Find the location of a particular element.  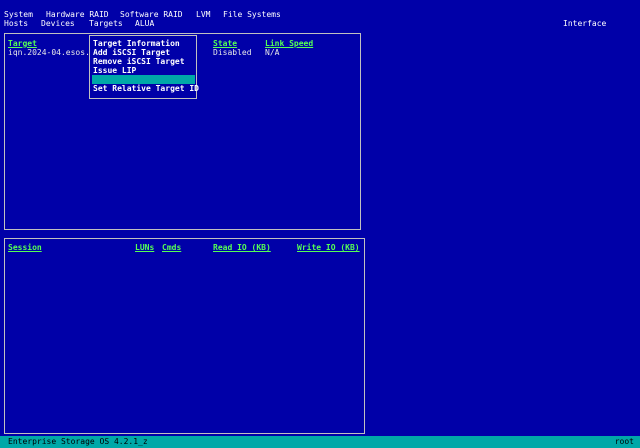

menu-devices: Devices is located at coordinates (58, 23).